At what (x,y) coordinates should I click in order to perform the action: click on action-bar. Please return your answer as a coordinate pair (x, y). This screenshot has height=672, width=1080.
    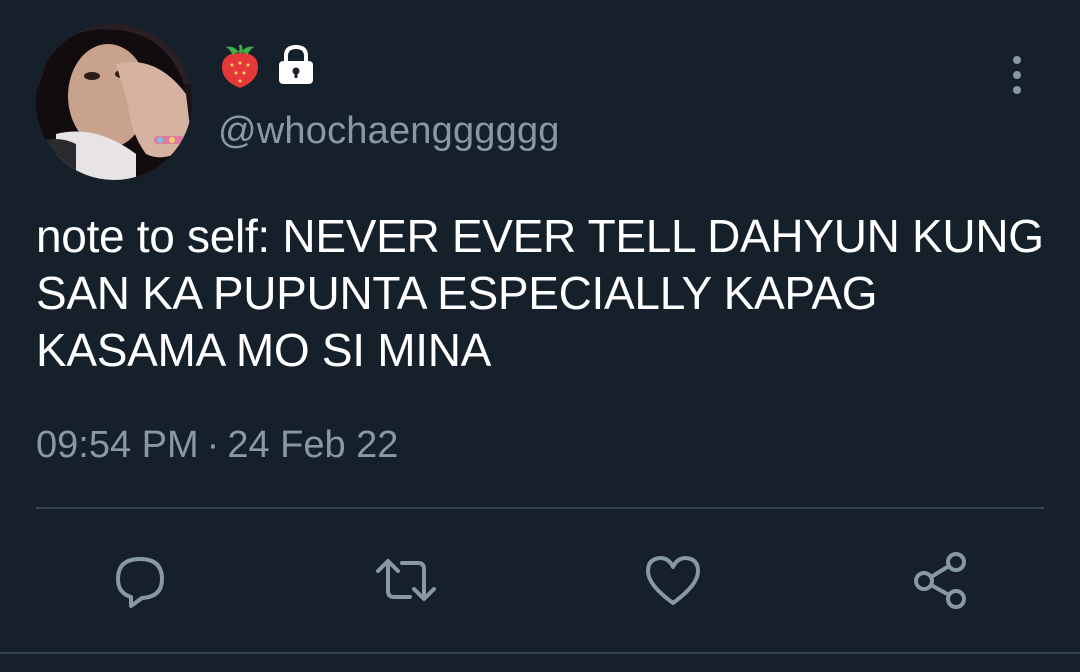
    Looking at the image, I should click on (540, 580).